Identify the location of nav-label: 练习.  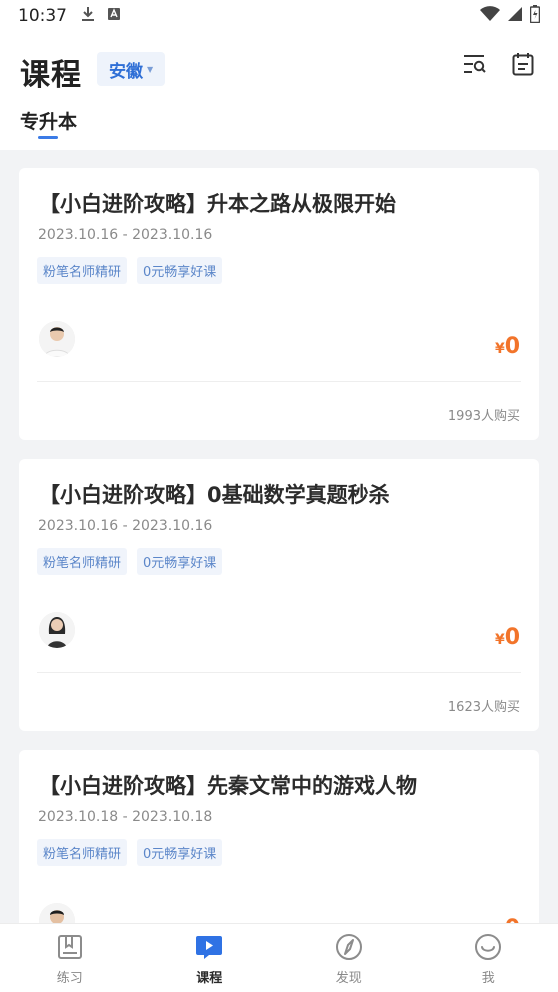
(69, 978).